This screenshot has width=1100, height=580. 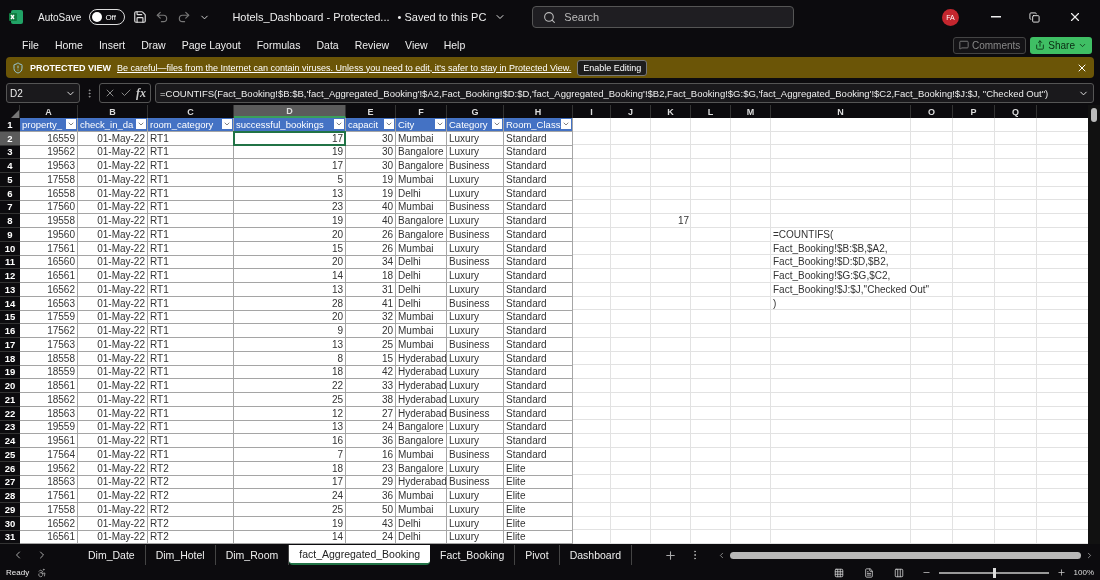 What do you see at coordinates (721, 555) in the screenshot?
I see `scroll-left-icon` at bounding box center [721, 555].